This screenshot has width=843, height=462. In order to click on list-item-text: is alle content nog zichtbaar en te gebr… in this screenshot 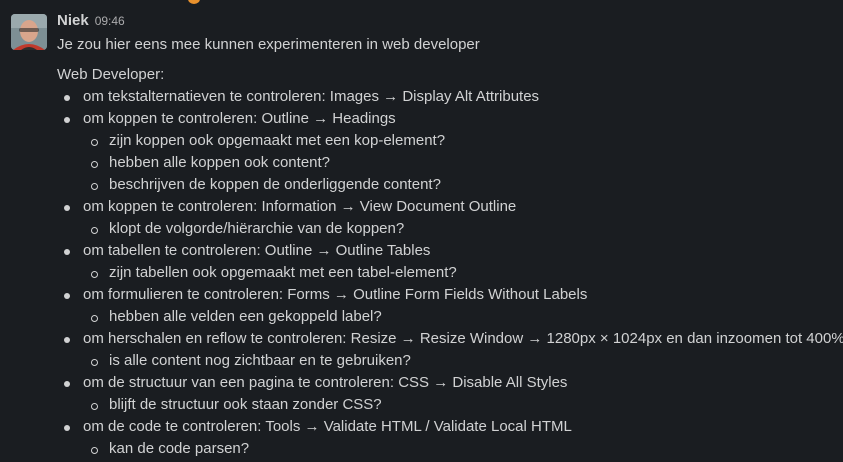, I will do `click(260, 360)`.